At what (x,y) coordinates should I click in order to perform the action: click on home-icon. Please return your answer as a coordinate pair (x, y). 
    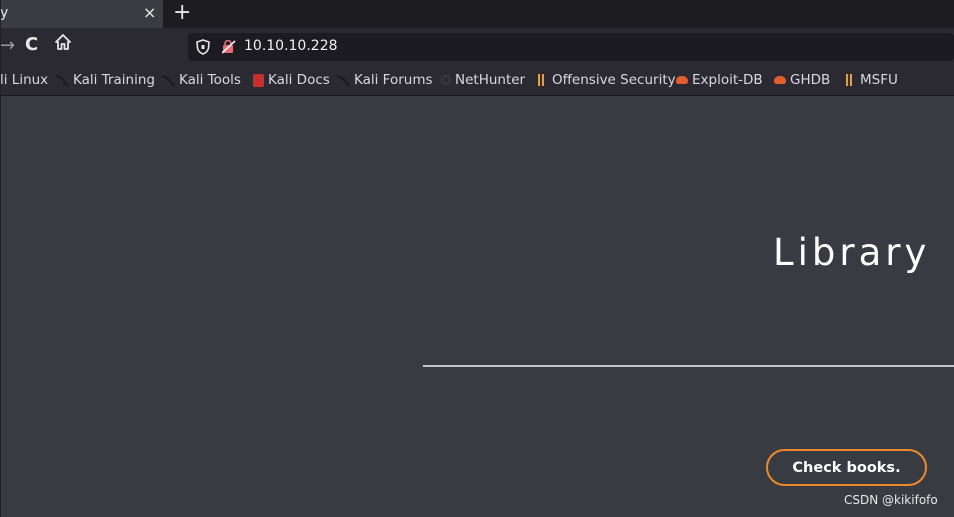
    Looking at the image, I should click on (63, 44).